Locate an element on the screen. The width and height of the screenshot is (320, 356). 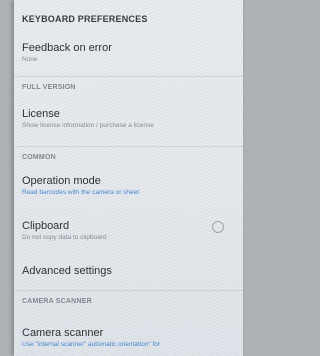
pref-title: Advanced settings is located at coordinates (67, 271).